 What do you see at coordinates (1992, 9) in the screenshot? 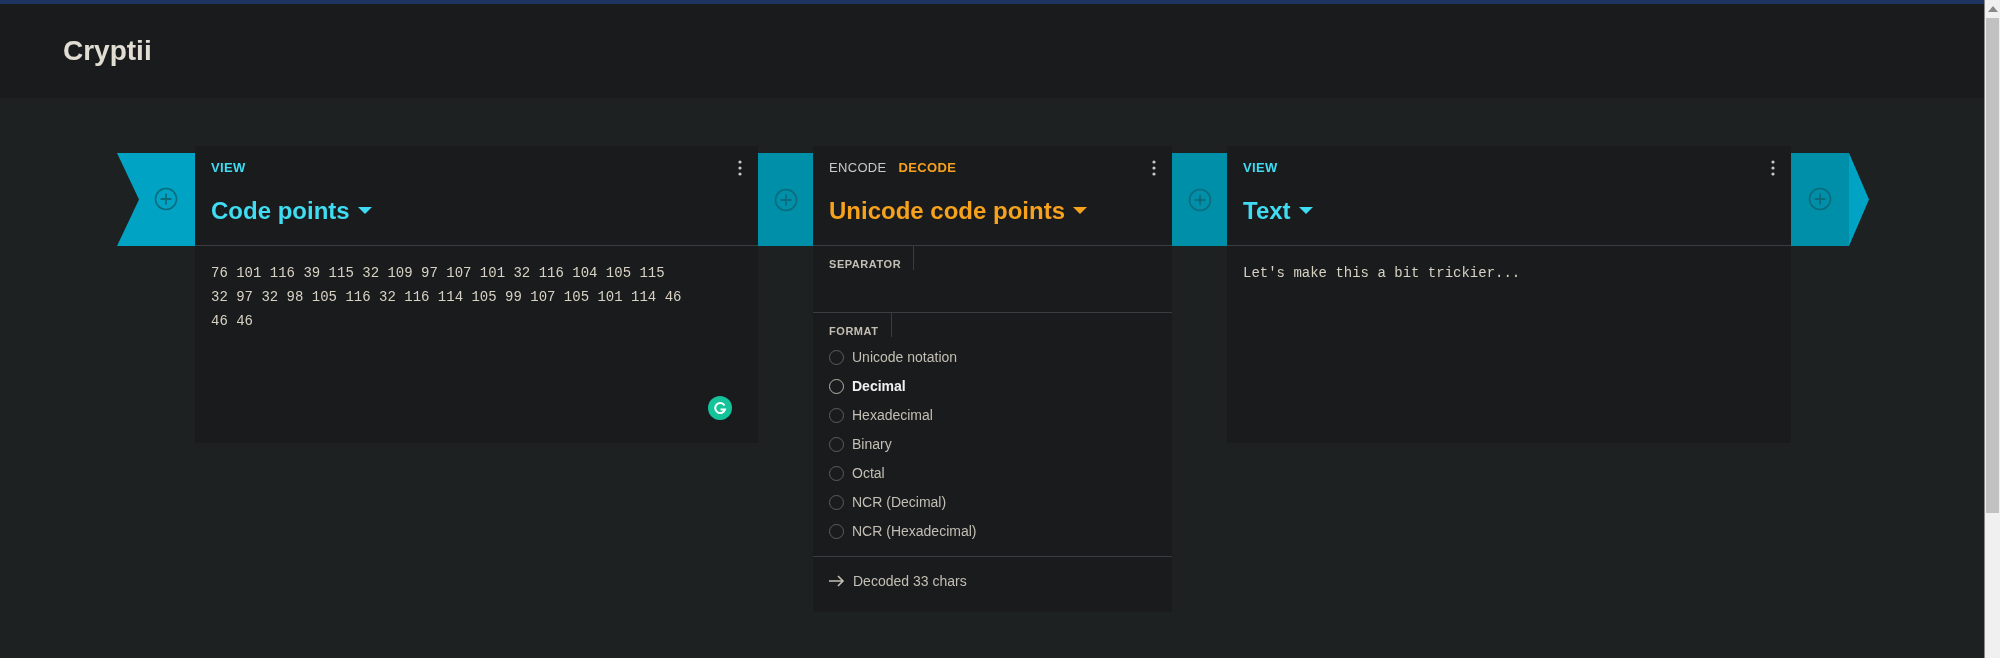
I see `scroll-up-arrow-icon` at bounding box center [1992, 9].